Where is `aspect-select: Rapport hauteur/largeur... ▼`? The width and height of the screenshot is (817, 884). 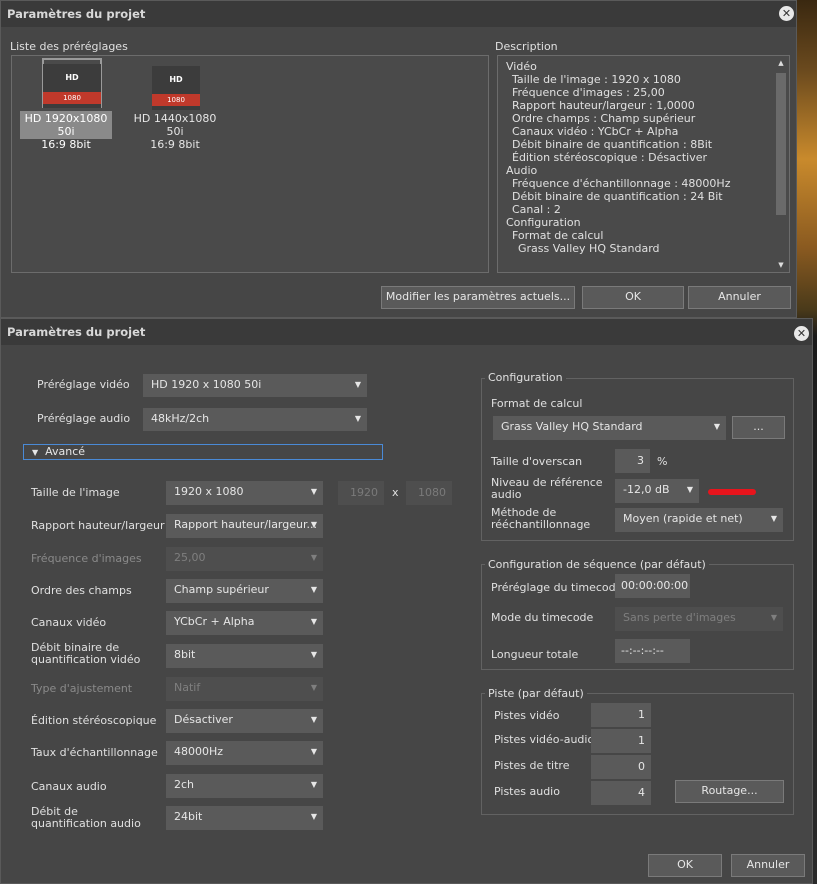 aspect-select: Rapport hauteur/largeur... ▼ is located at coordinates (244, 526).